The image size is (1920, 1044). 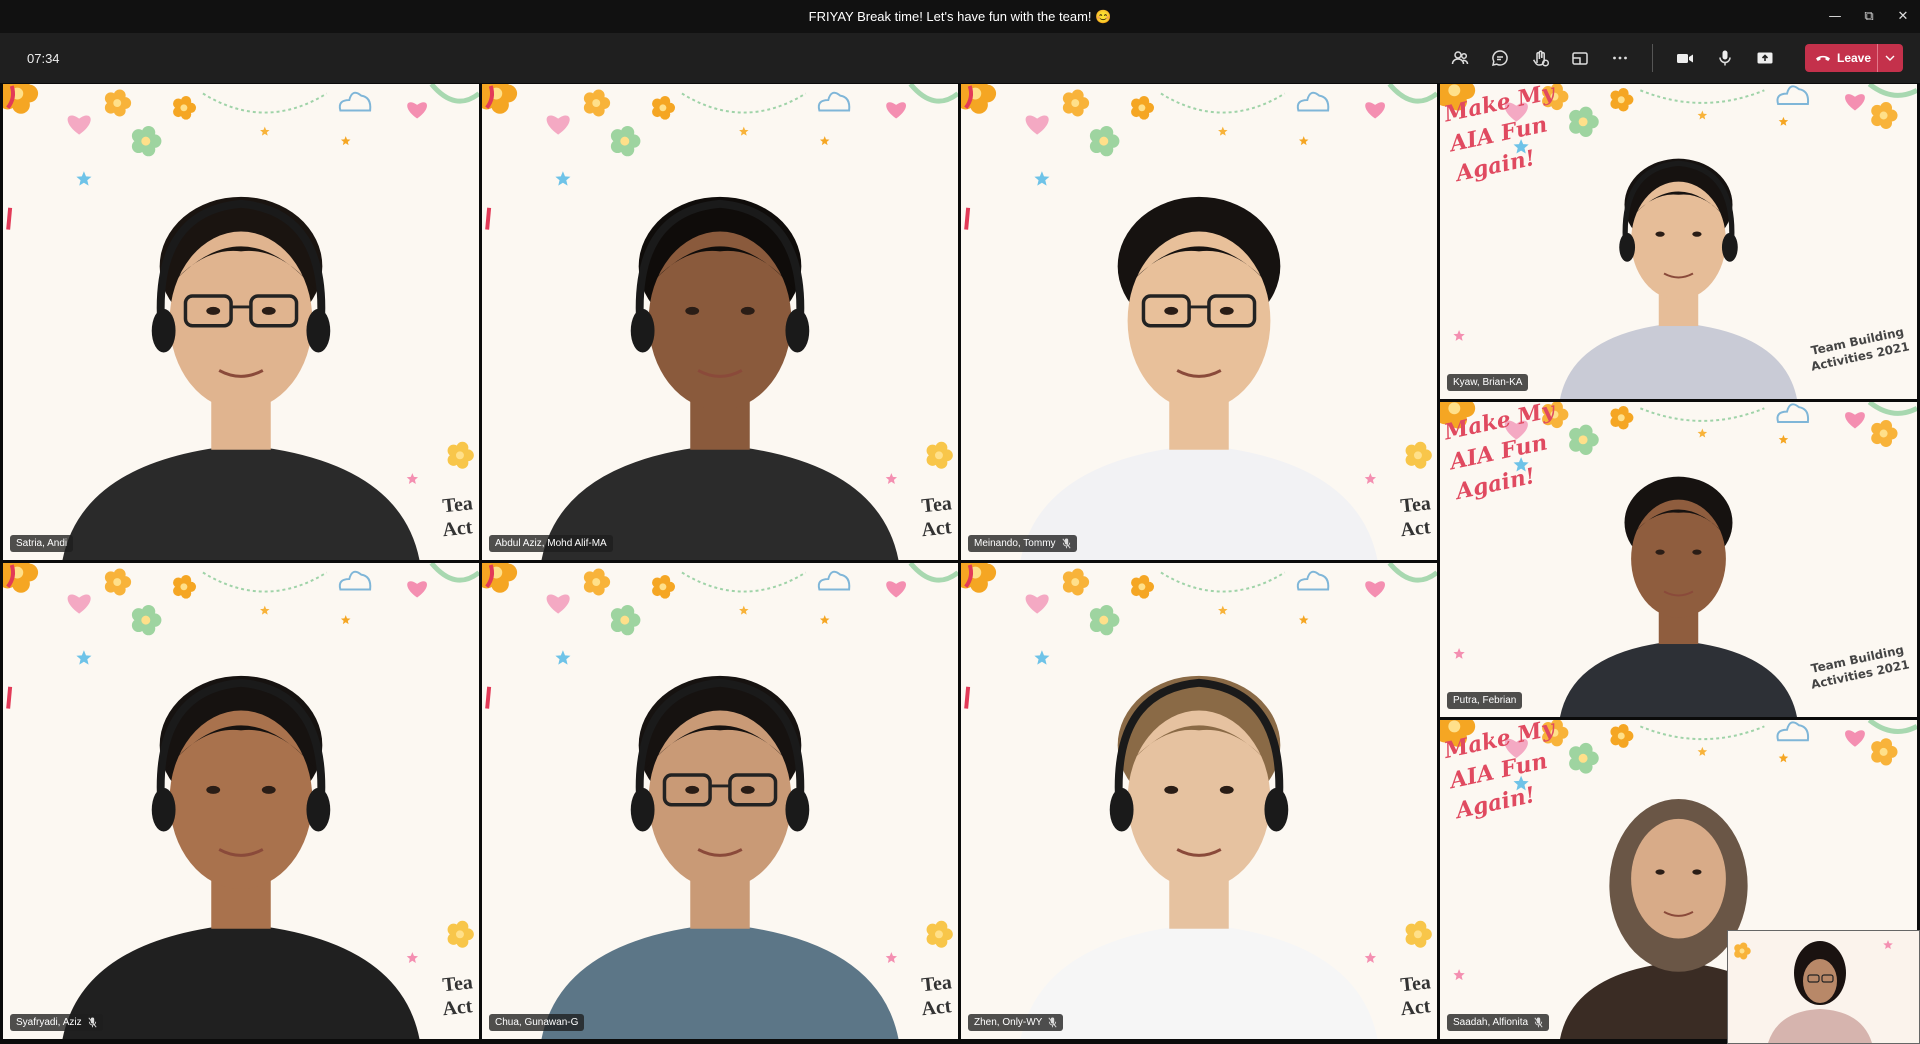 I want to click on participant-name: Putra, Febrian, so click(x=1485, y=700).